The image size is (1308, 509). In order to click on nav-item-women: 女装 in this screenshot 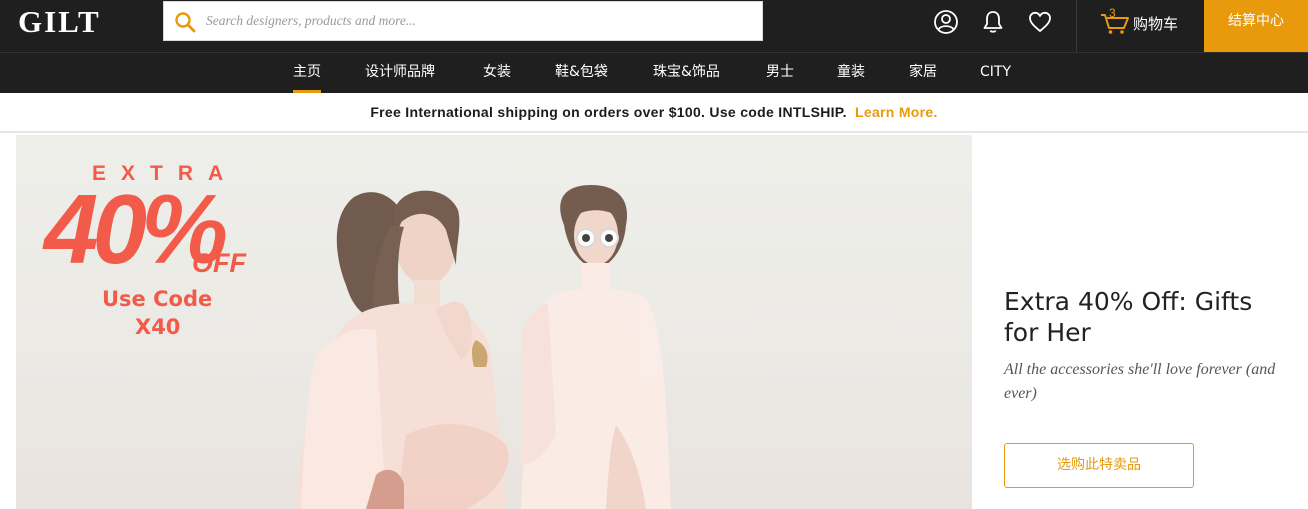, I will do `click(497, 73)`.